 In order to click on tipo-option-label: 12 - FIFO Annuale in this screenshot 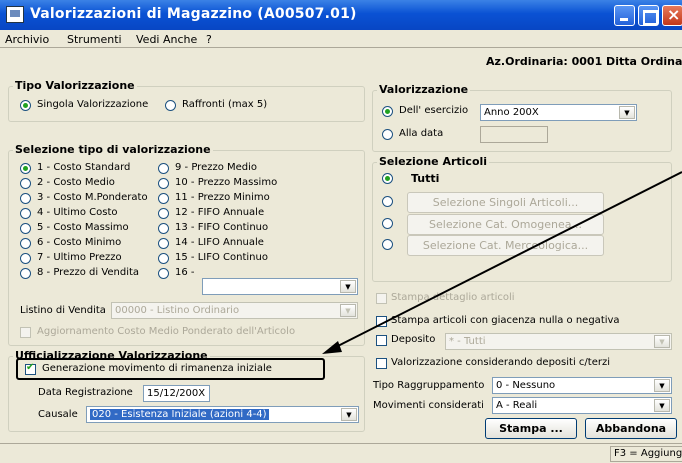, I will do `click(220, 212)`.